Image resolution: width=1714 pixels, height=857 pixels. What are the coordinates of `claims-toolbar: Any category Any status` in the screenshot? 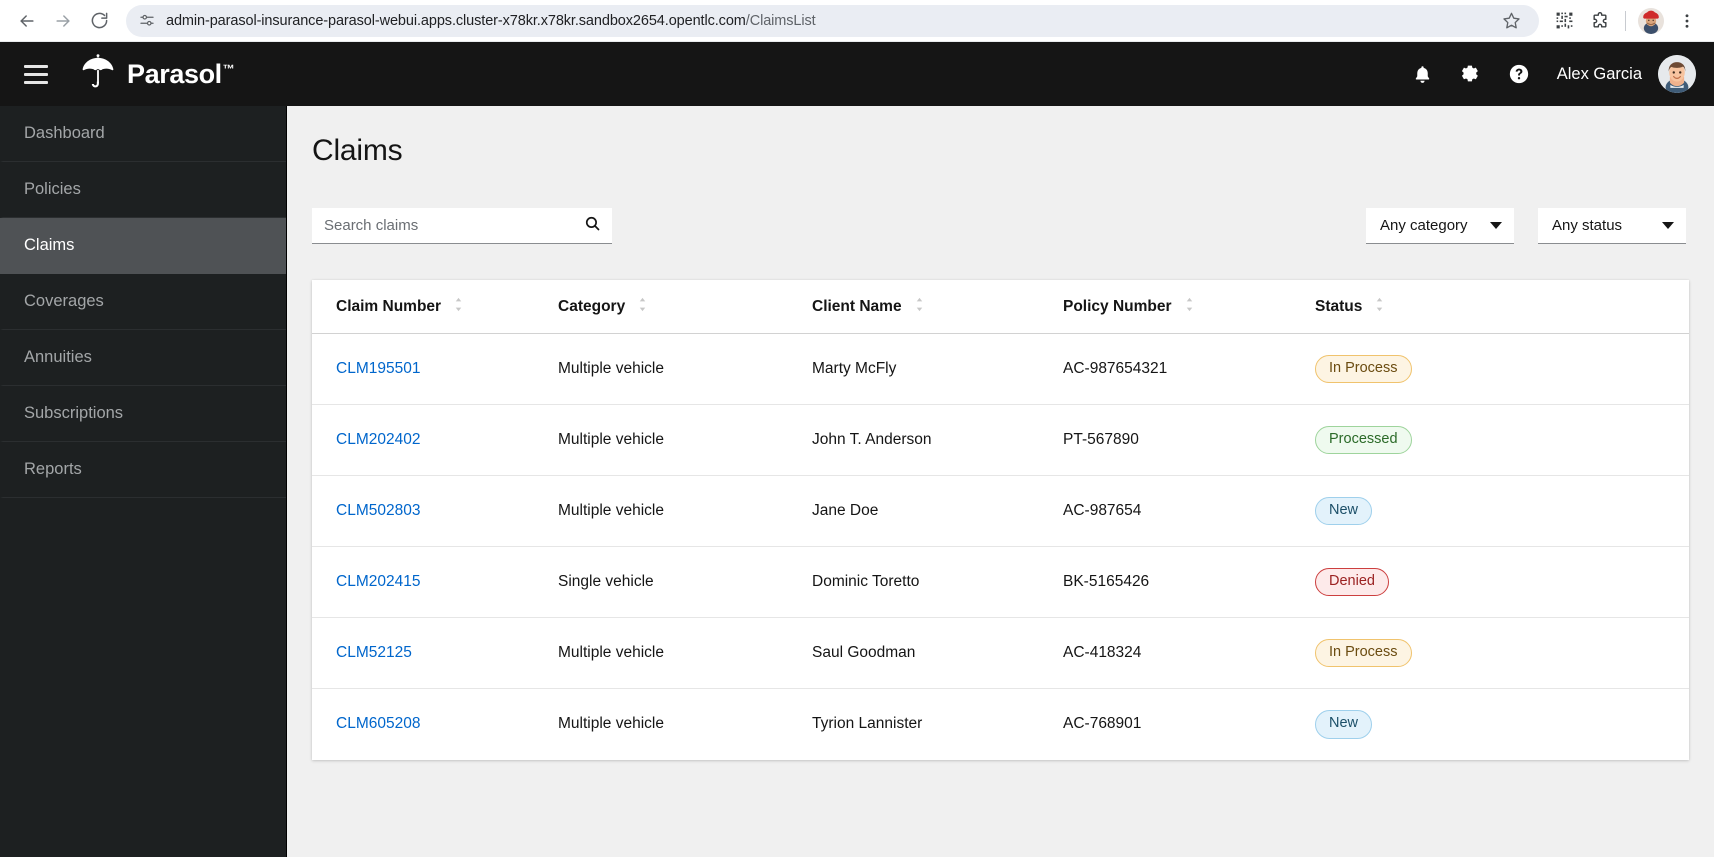 It's located at (1000, 206).